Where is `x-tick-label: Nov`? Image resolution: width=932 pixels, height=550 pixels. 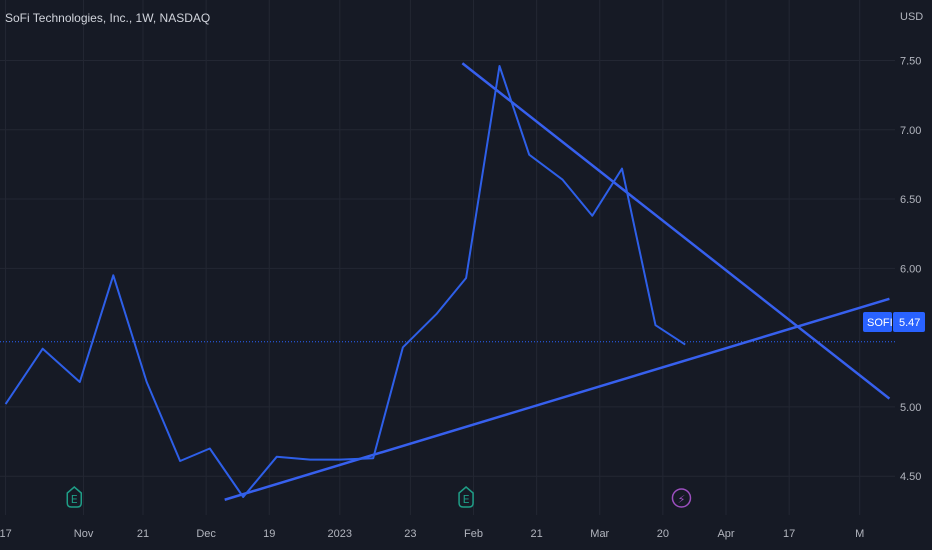
x-tick-label: Nov is located at coordinates (84, 534).